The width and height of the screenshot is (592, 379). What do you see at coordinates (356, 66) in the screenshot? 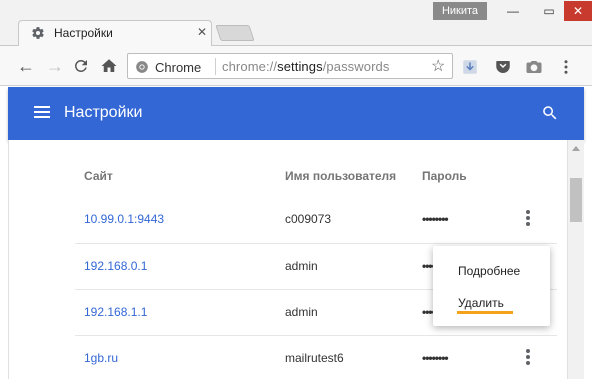
I see `url-path: /passwords` at bounding box center [356, 66].